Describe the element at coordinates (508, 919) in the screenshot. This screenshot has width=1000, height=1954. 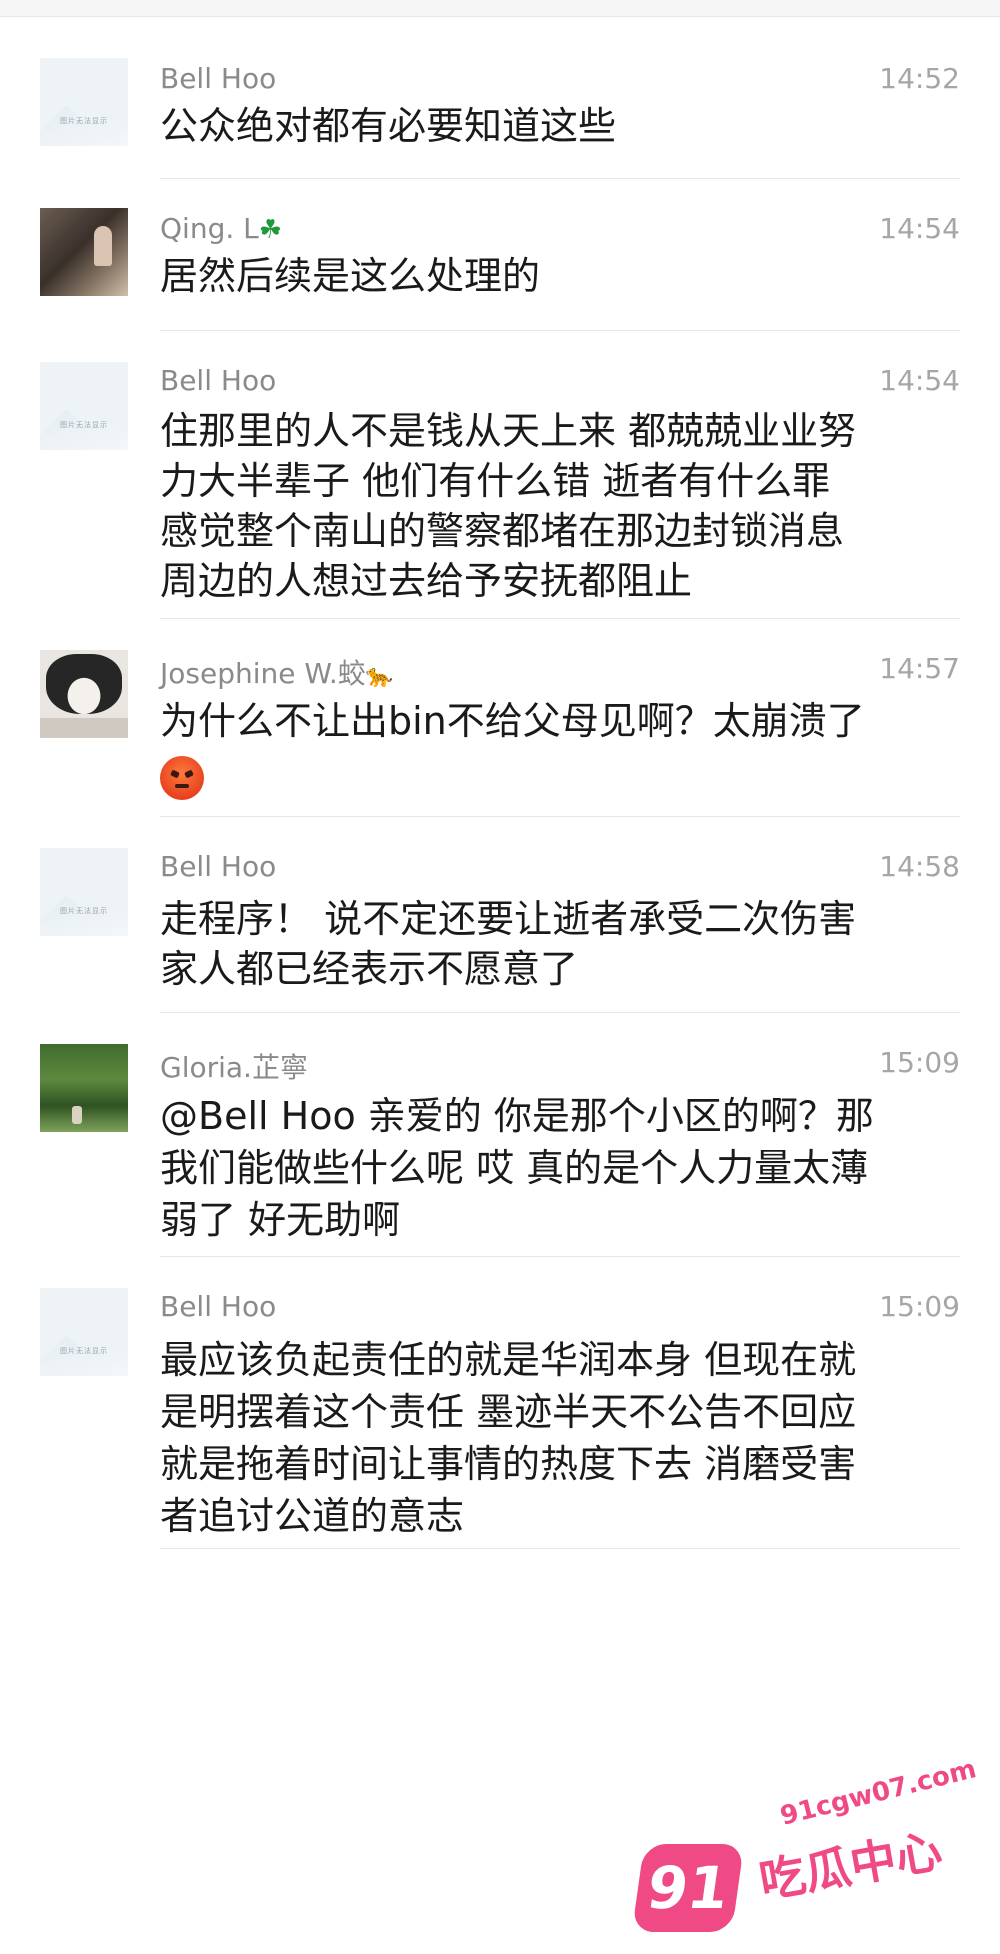
I see `comment-line: 走程序！ 说不定还要让逝者承受二次伤害` at that location.